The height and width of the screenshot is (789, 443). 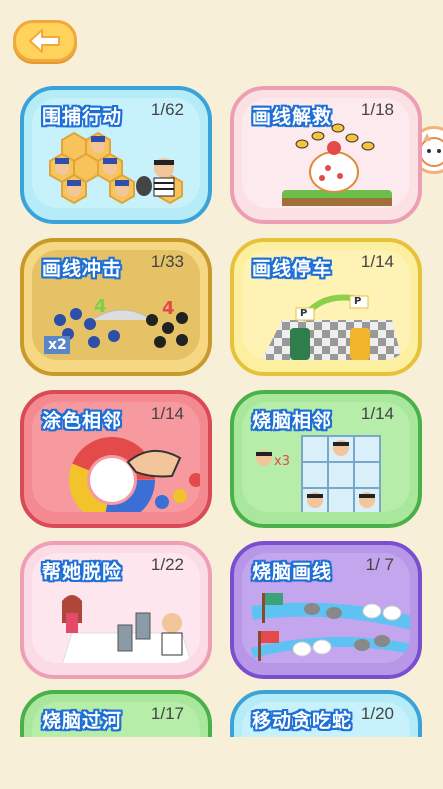 I want to click on level-count: 1/33, so click(x=167, y=261).